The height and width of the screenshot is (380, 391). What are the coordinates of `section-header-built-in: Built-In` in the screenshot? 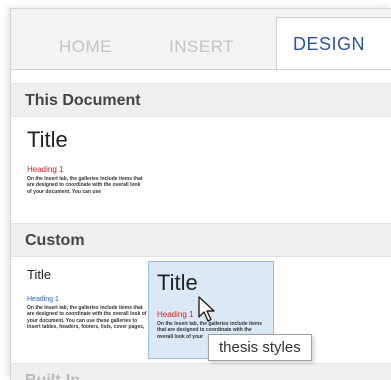 It's located at (201, 371).